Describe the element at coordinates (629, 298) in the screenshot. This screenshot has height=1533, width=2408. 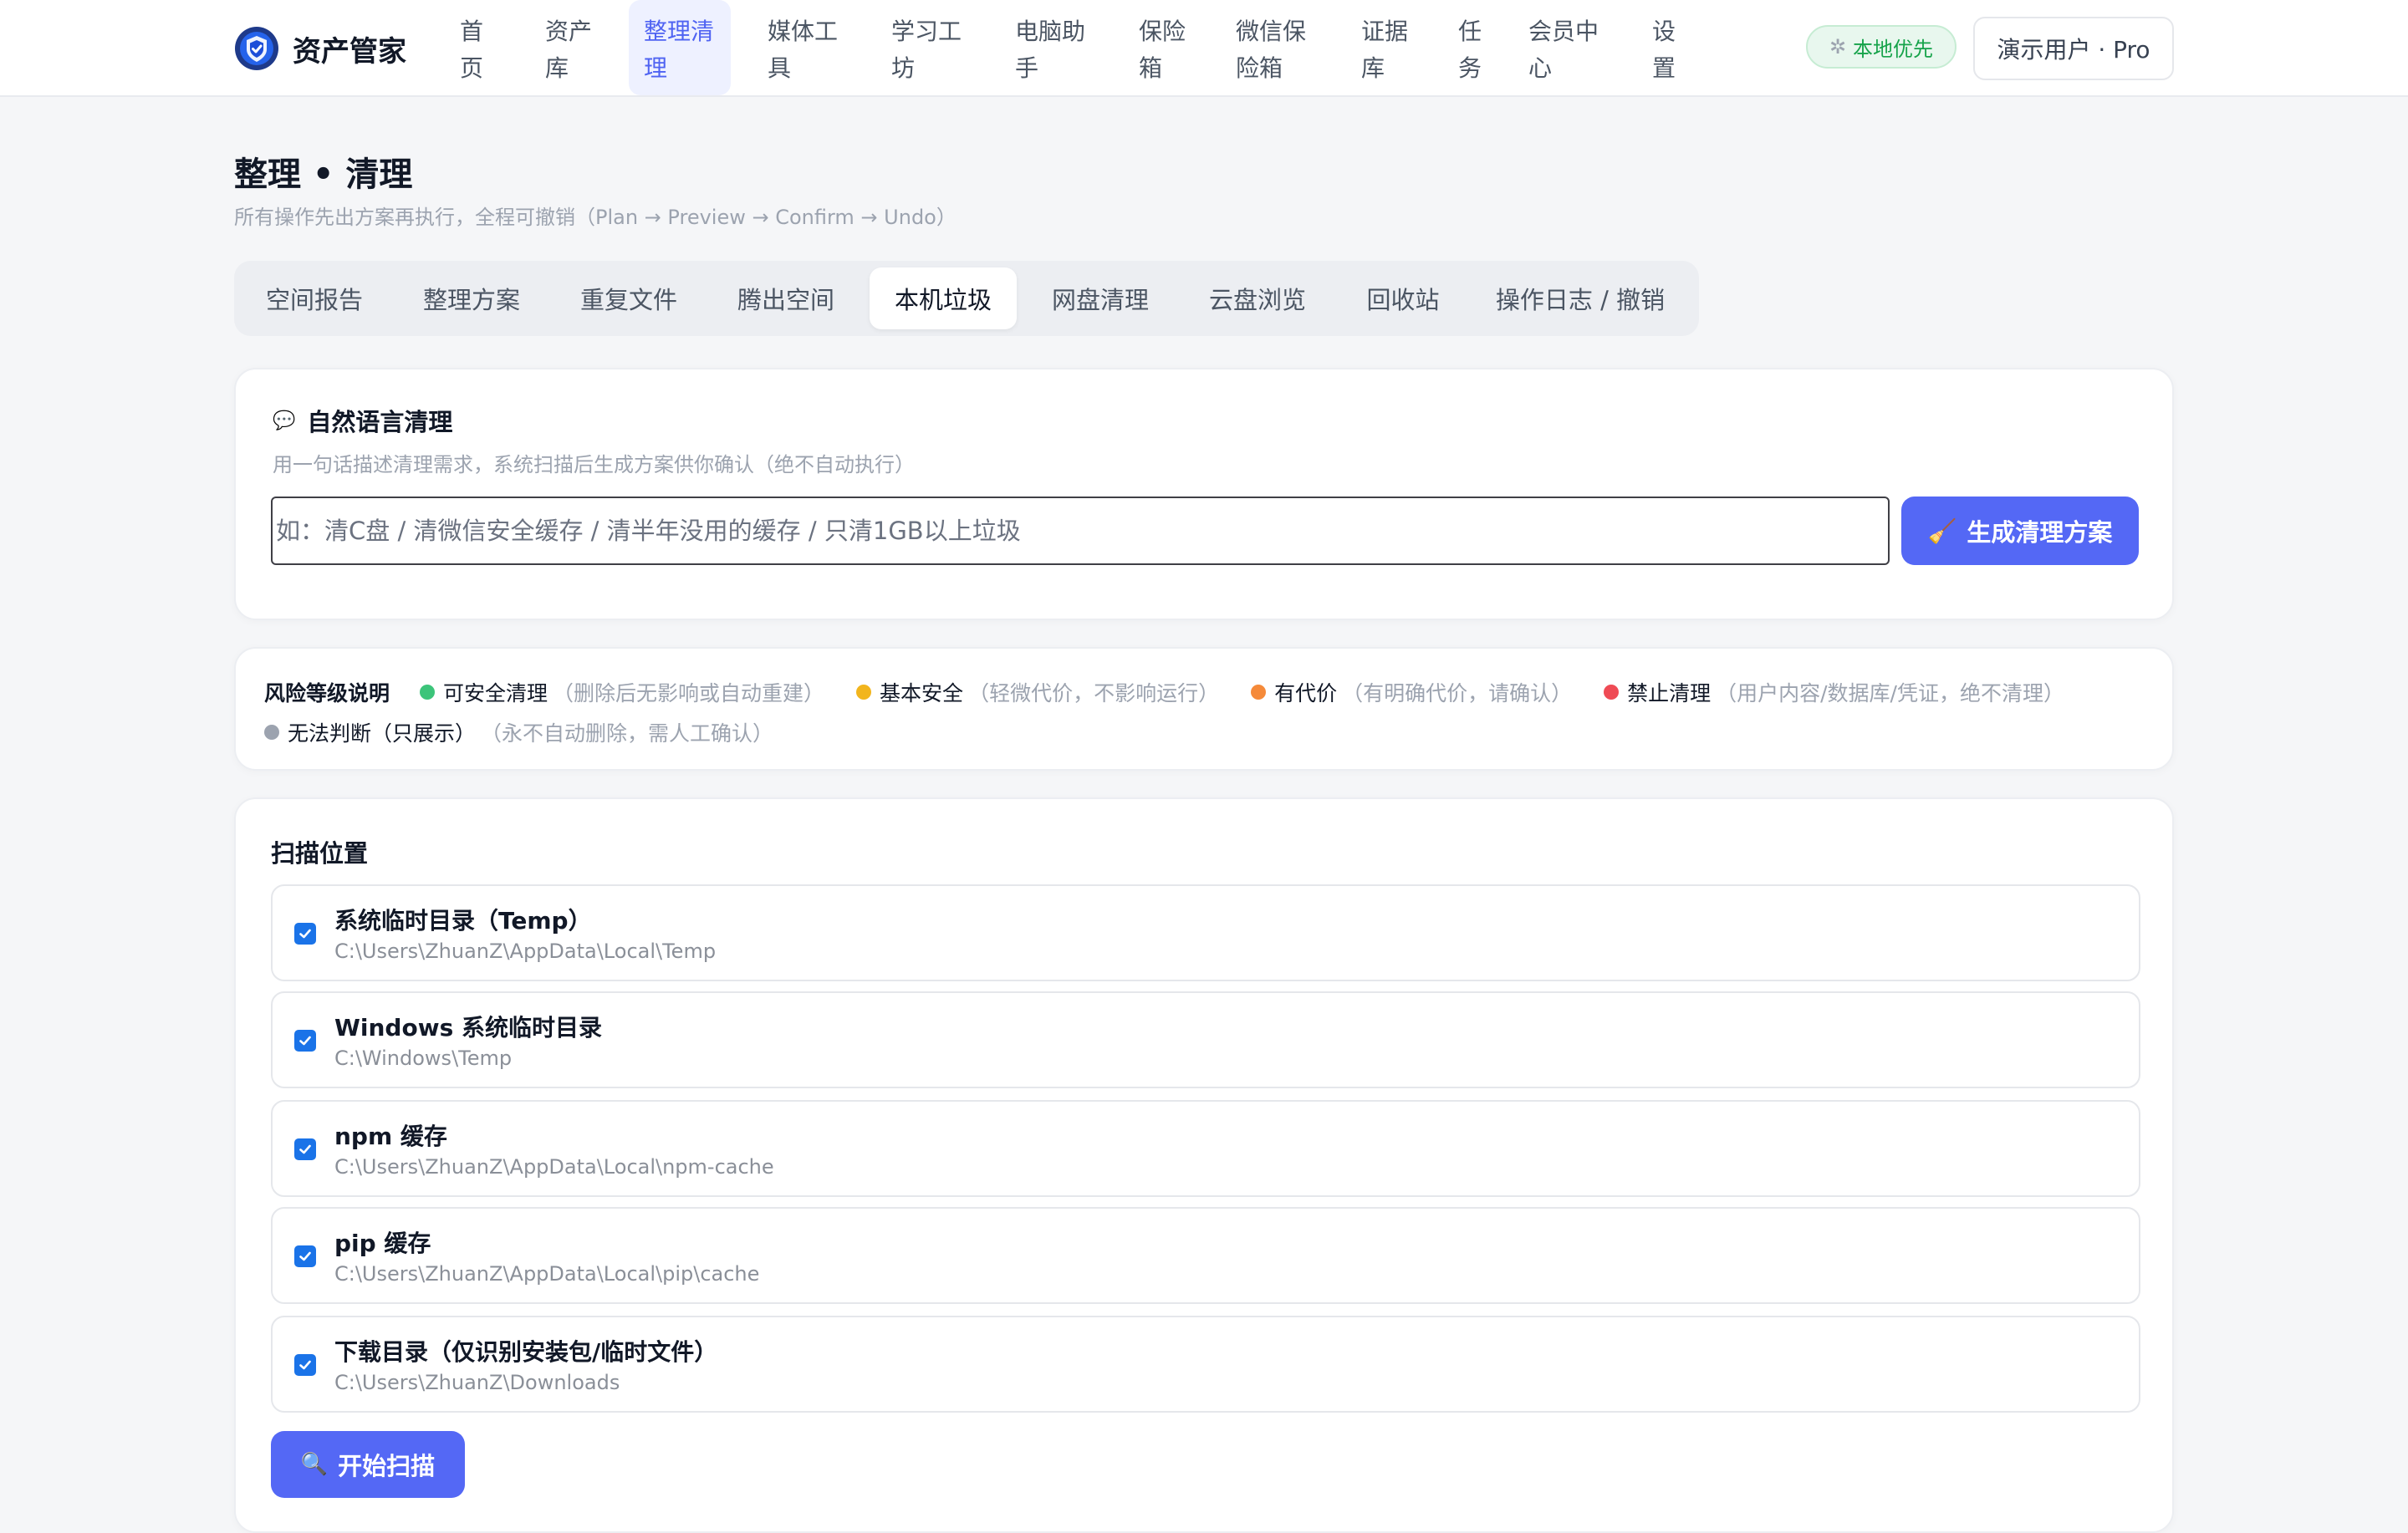
I see `tab-duplicate-files: 重复文件` at that location.